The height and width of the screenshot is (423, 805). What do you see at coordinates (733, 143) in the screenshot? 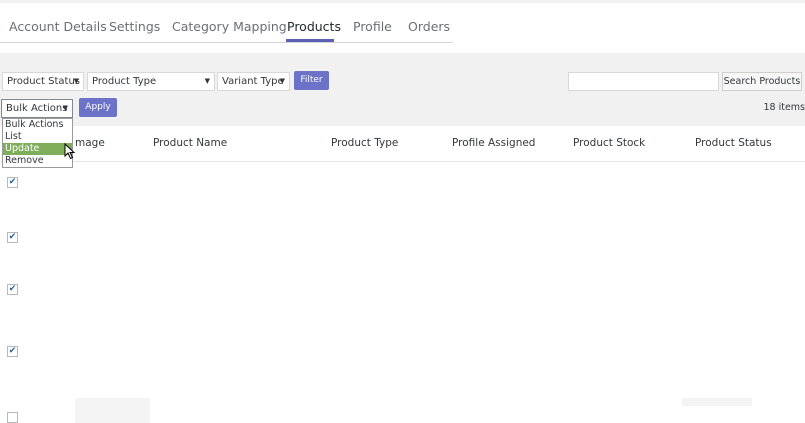
I see `column-product-status: Product Status` at bounding box center [733, 143].